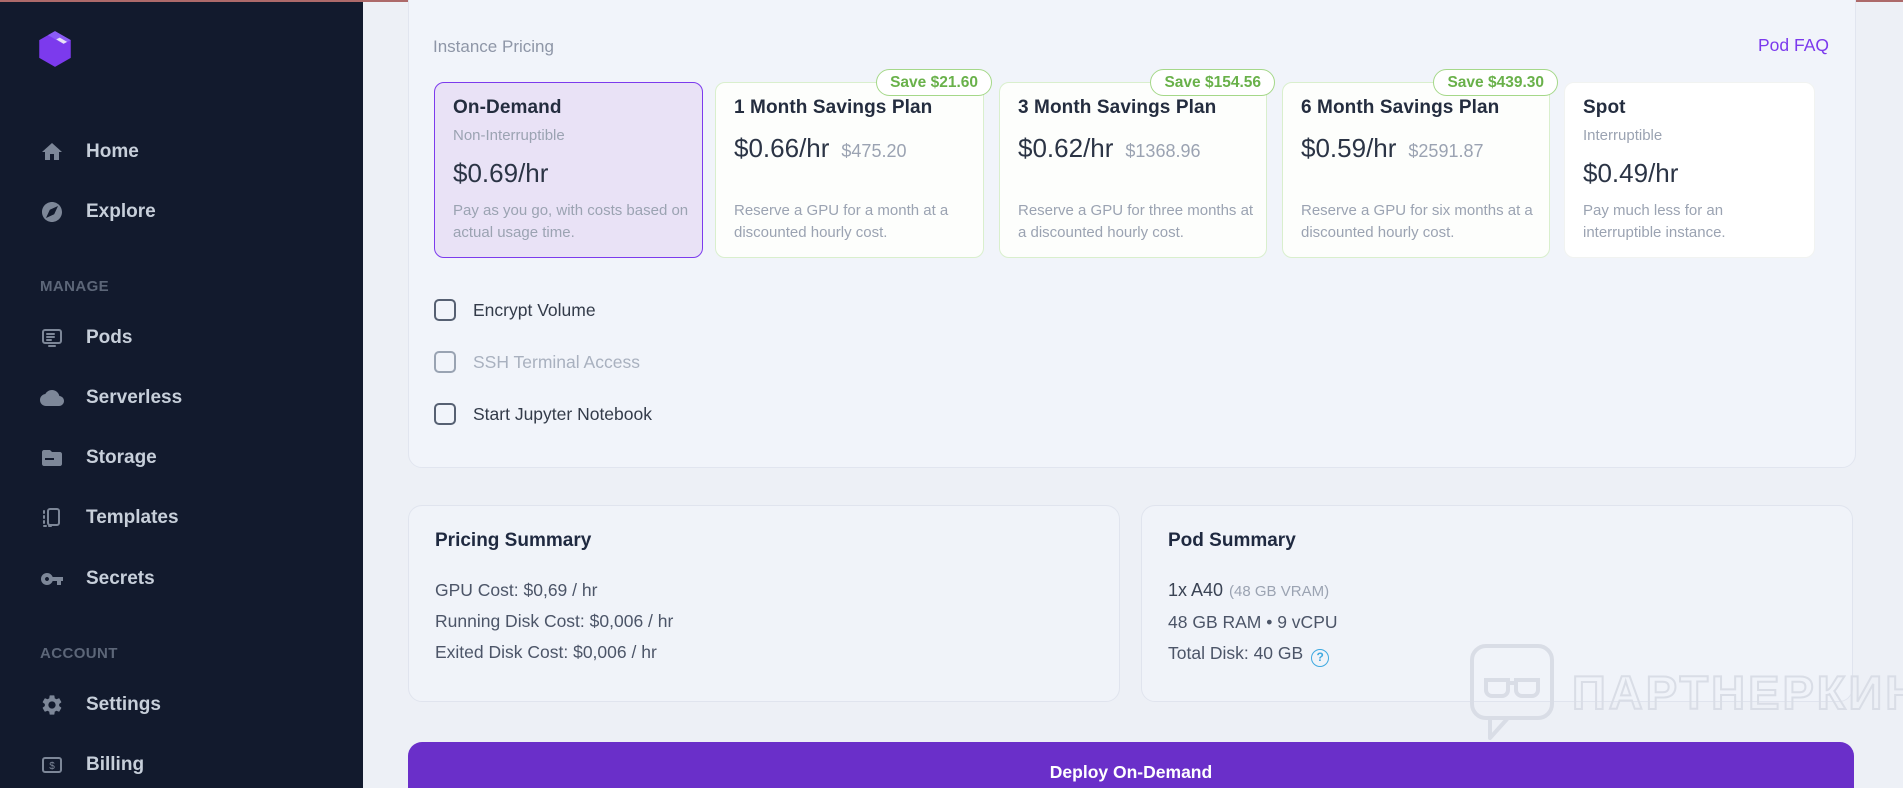  I want to click on exited-disk-cost-line: Exited Disk Cost: $0,006 / hr, so click(546, 652).